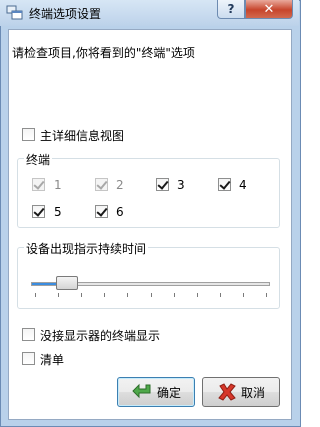  What do you see at coordinates (224, 184) in the screenshot?
I see `terminal-4-checkbox` at bounding box center [224, 184].